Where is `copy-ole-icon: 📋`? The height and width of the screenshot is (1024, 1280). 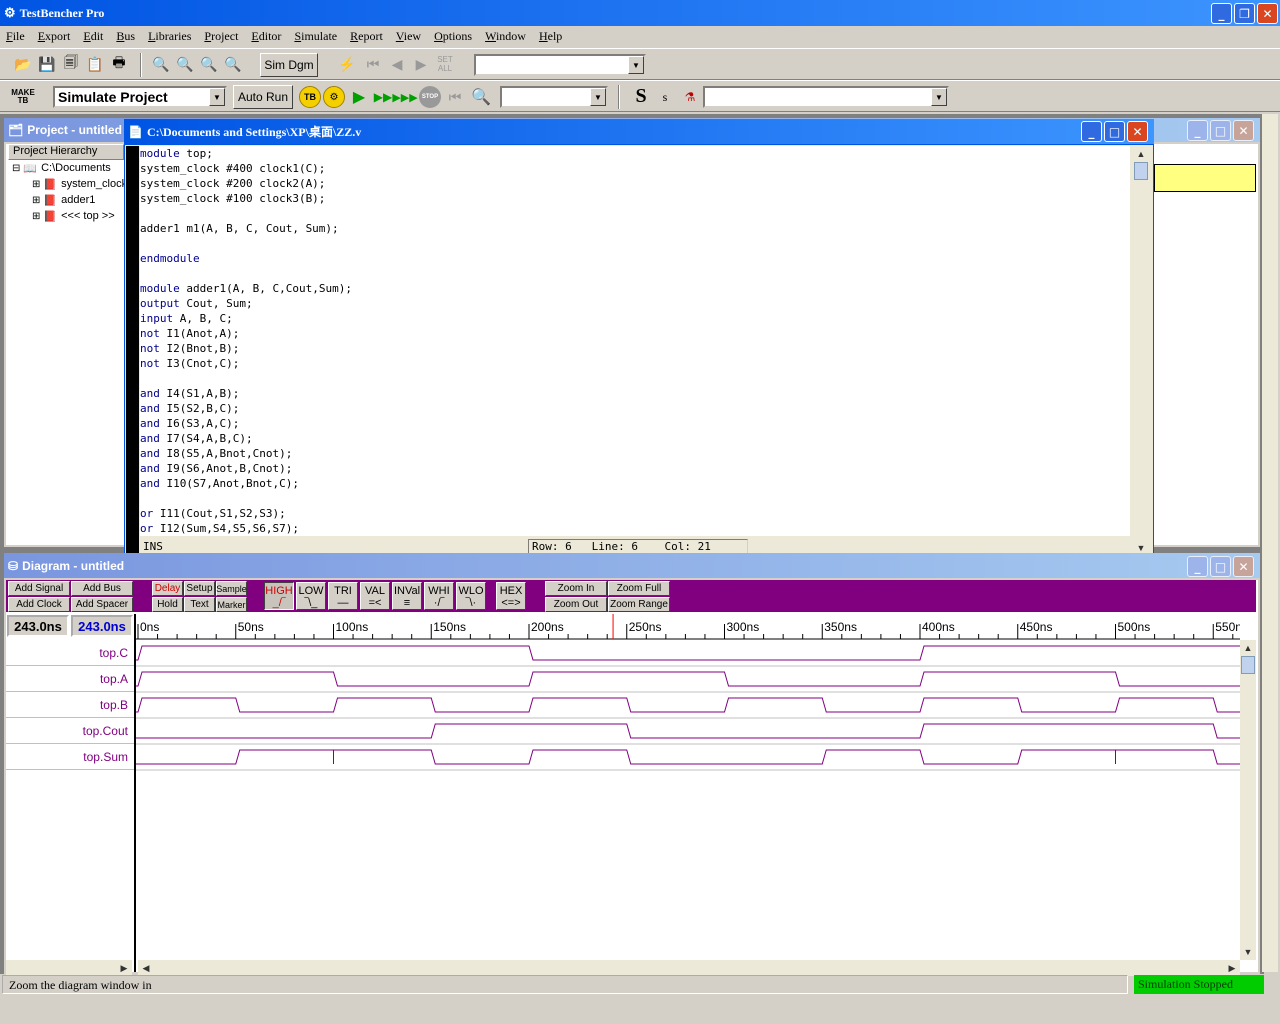
copy-ole-icon: 📋 is located at coordinates (95, 64).